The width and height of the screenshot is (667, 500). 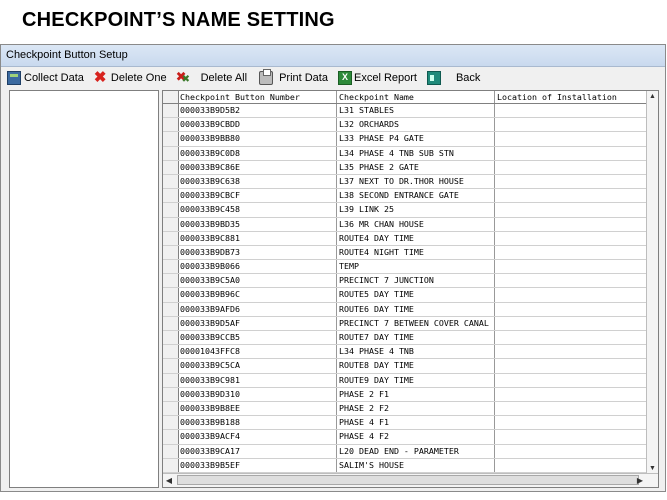 I want to click on cell-checkpoint-name: L34 PHASE 4 TNB SUB STN, so click(x=416, y=153).